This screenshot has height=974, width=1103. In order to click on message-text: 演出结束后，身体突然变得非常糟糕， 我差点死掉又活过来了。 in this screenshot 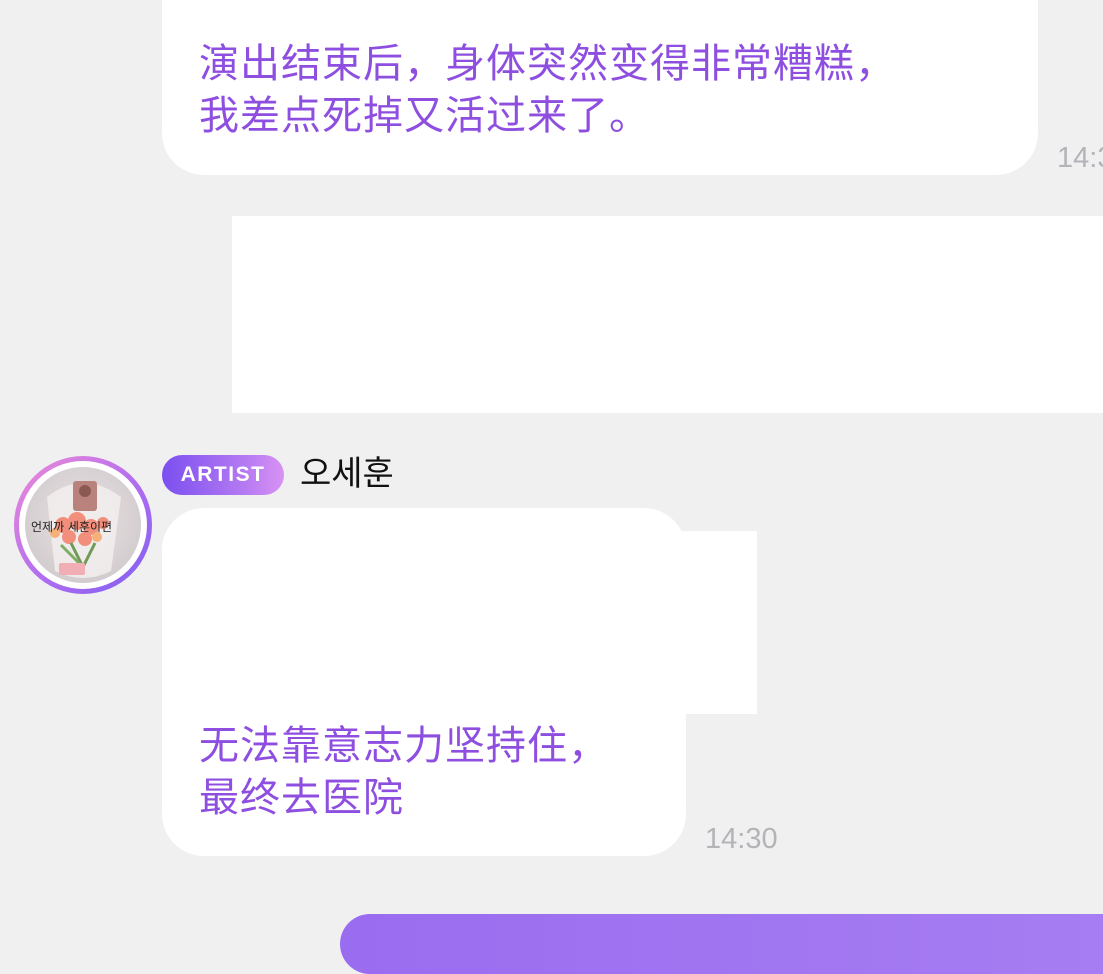, I will do `click(547, 90)`.